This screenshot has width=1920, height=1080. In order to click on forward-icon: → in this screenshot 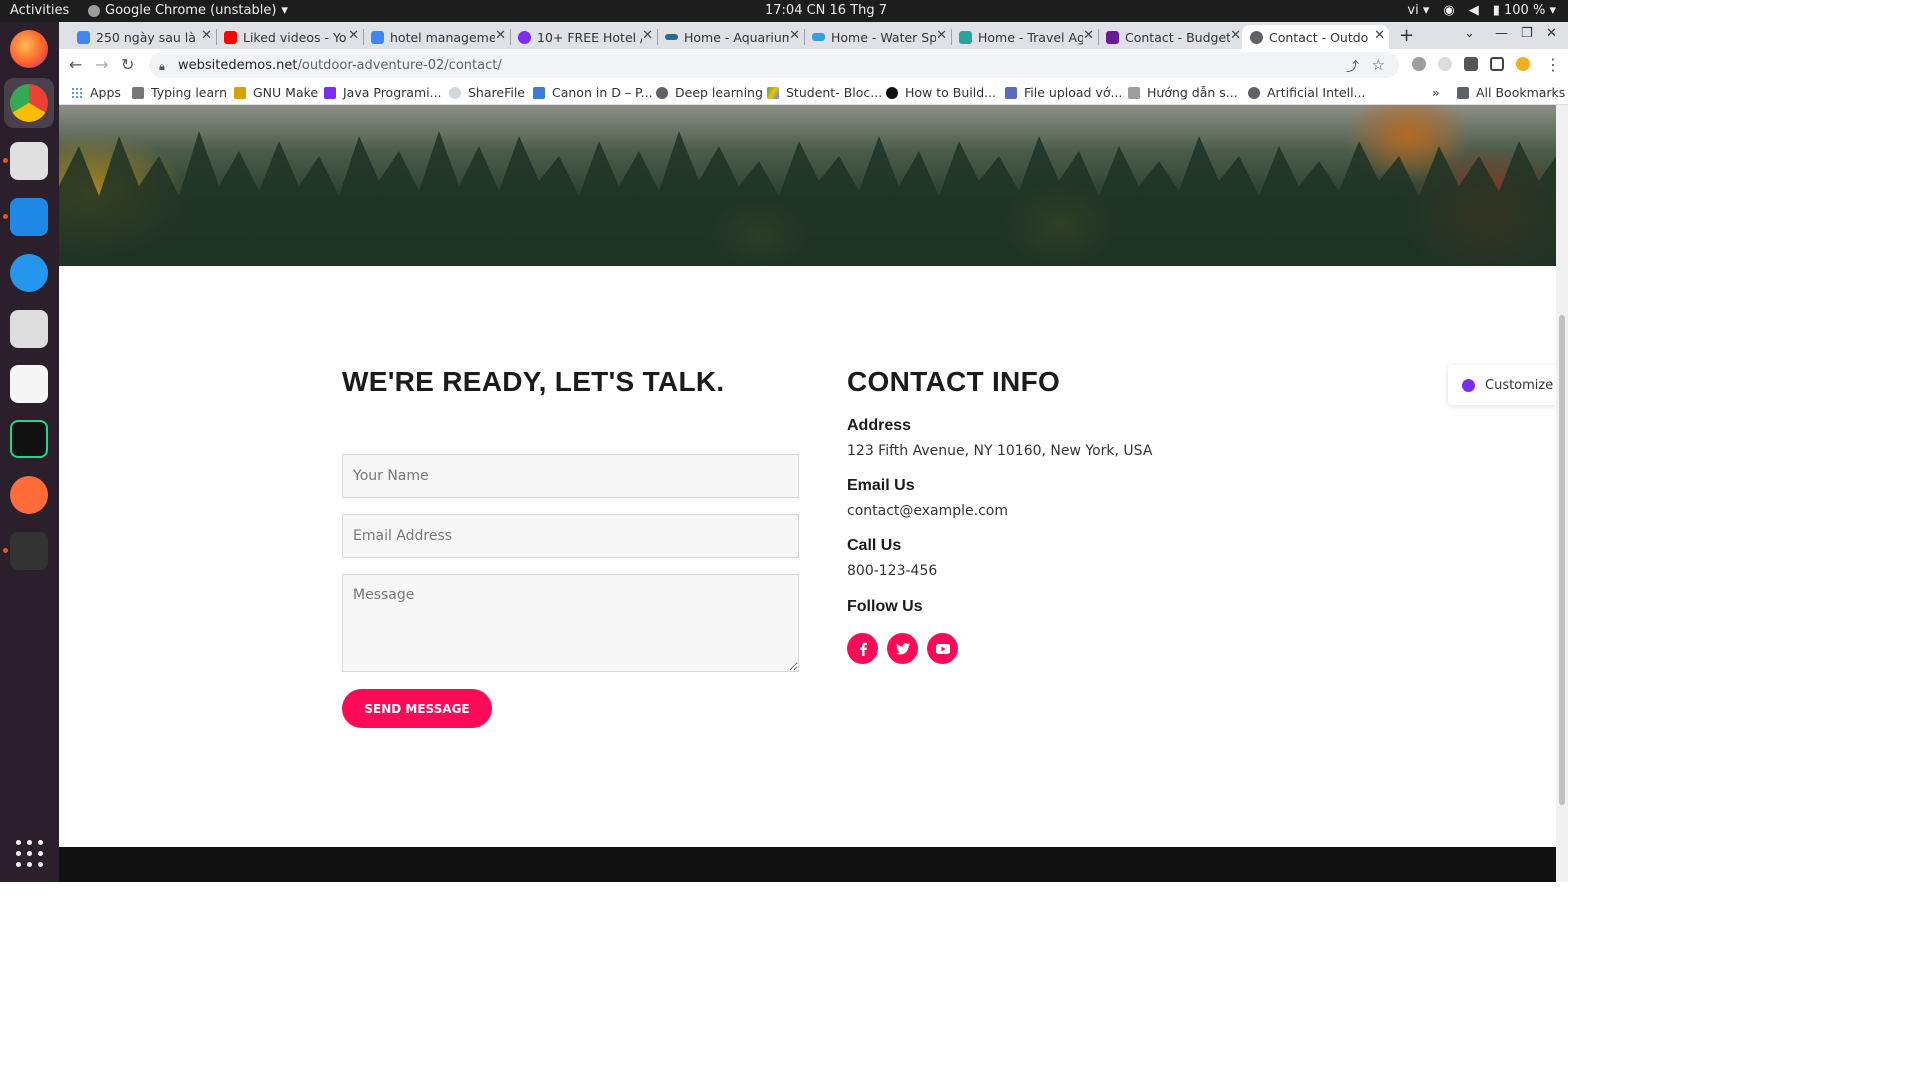, I will do `click(101, 64)`.